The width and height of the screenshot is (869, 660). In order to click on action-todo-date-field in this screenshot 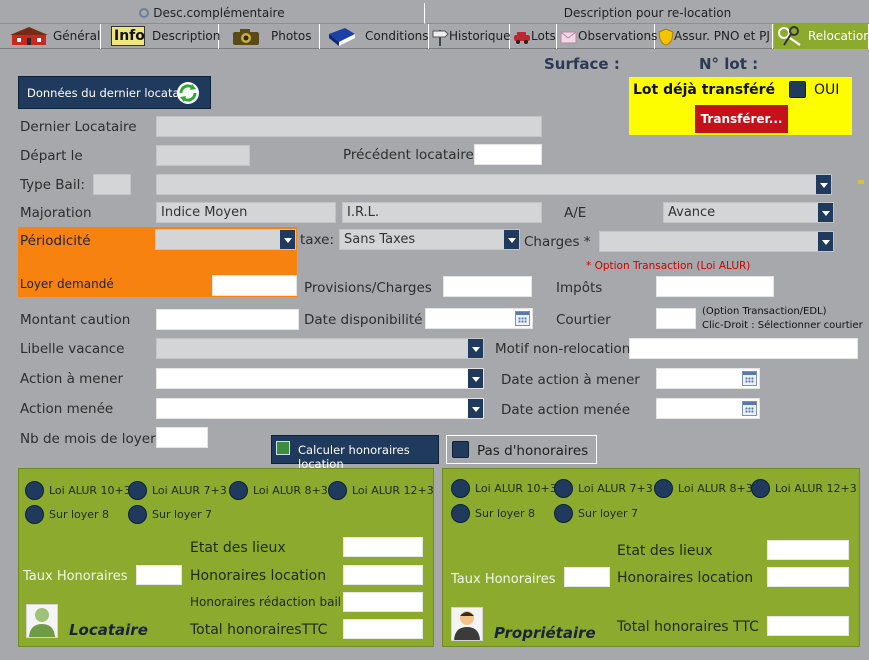, I will do `click(708, 378)`.